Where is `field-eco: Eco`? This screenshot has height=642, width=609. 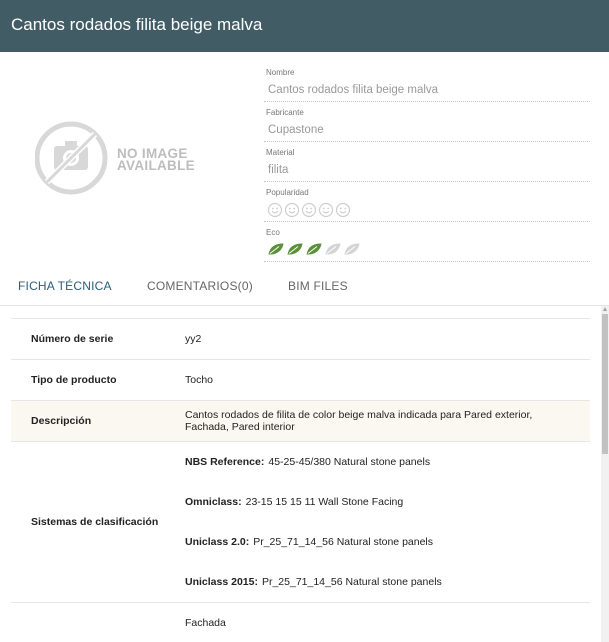 field-eco: Eco is located at coordinates (427, 242).